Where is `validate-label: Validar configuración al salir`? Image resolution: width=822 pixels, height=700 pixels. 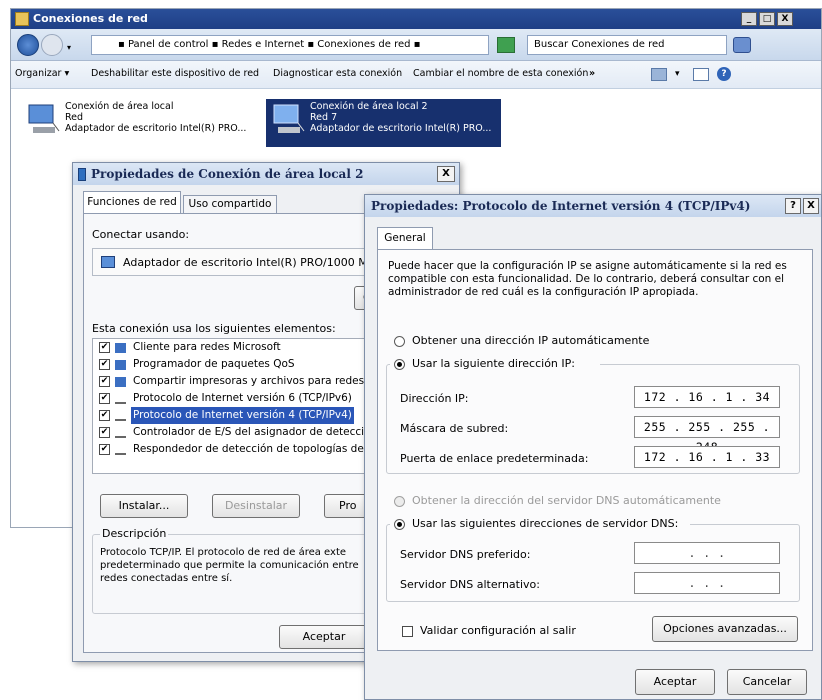
validate-label: Validar configuración al salir is located at coordinates (498, 630).